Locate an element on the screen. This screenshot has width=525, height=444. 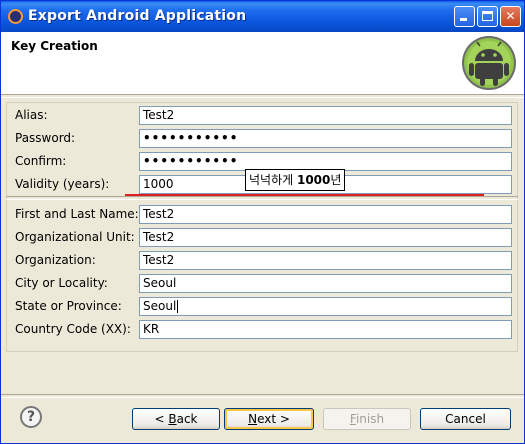
page-title: Key Creation is located at coordinates (54, 46).